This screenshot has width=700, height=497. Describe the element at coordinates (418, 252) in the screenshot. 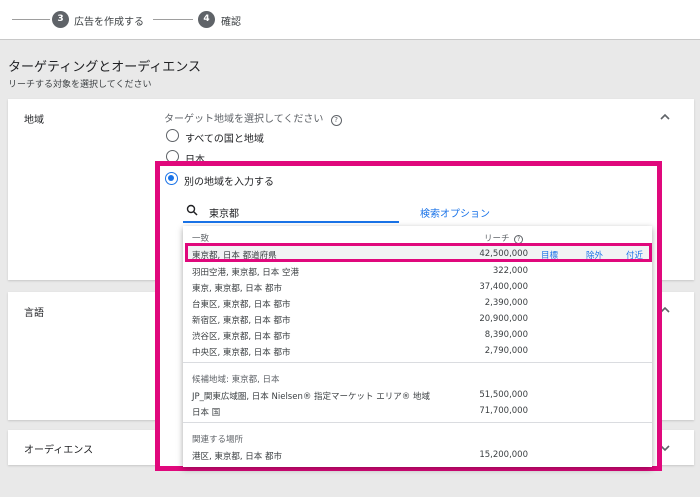

I see `highlight-row-frame` at that location.